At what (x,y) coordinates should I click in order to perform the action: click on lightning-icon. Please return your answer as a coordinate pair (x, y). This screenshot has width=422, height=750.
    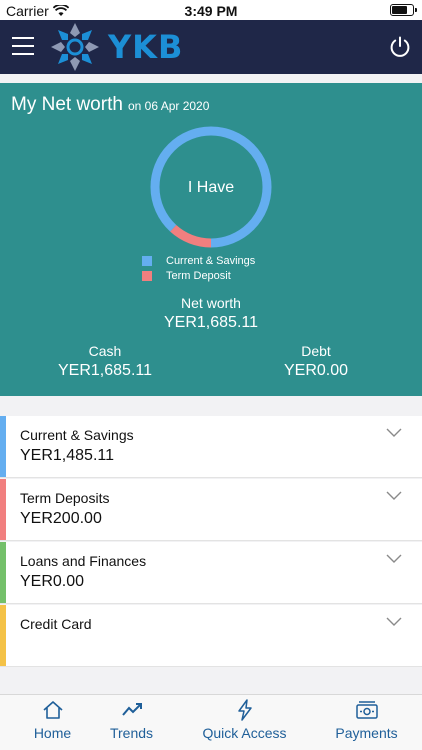
    Looking at the image, I should click on (244, 710).